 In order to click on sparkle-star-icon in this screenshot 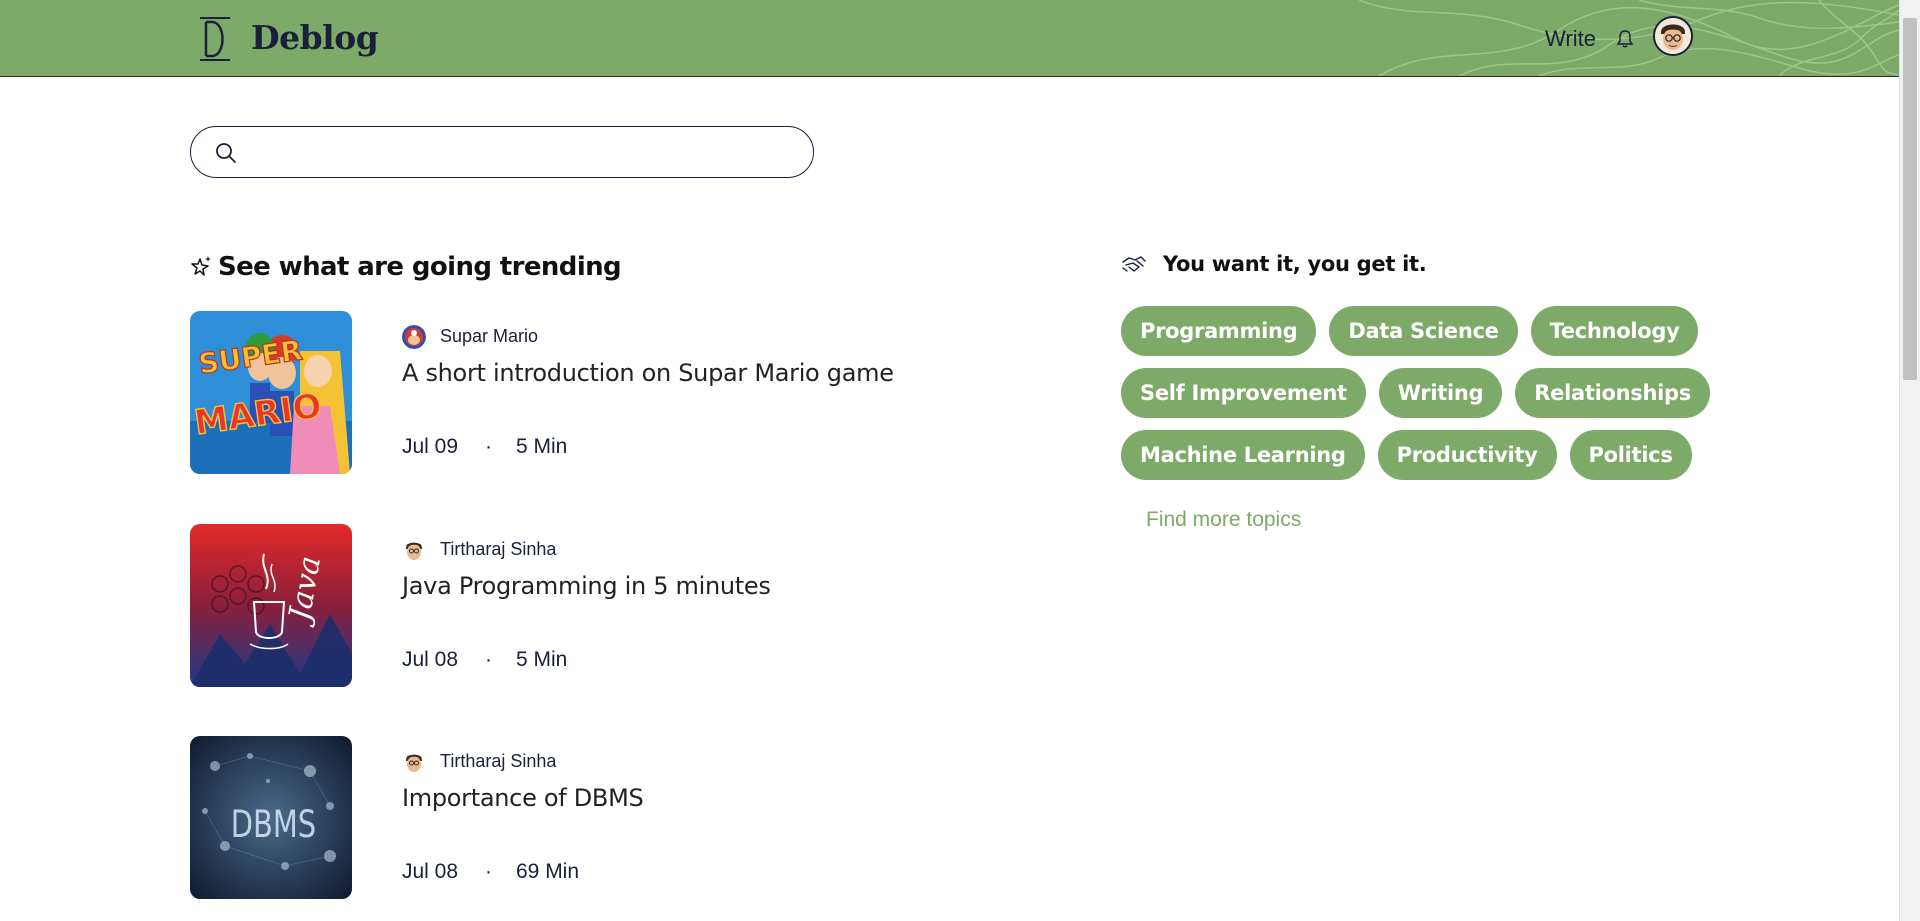, I will do `click(201, 266)`.